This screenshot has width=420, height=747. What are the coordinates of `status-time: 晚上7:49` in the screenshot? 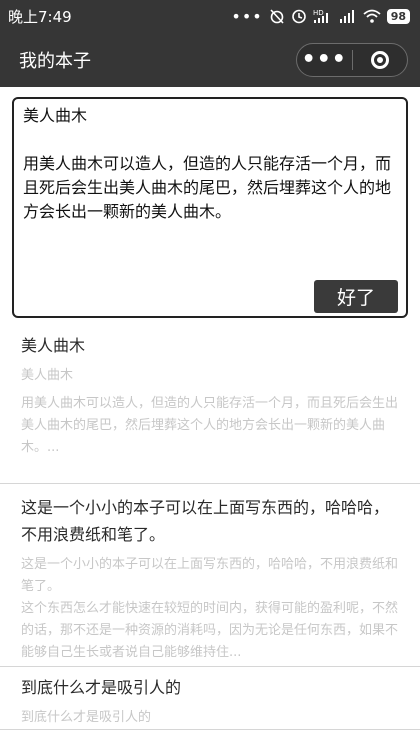 It's located at (40, 16).